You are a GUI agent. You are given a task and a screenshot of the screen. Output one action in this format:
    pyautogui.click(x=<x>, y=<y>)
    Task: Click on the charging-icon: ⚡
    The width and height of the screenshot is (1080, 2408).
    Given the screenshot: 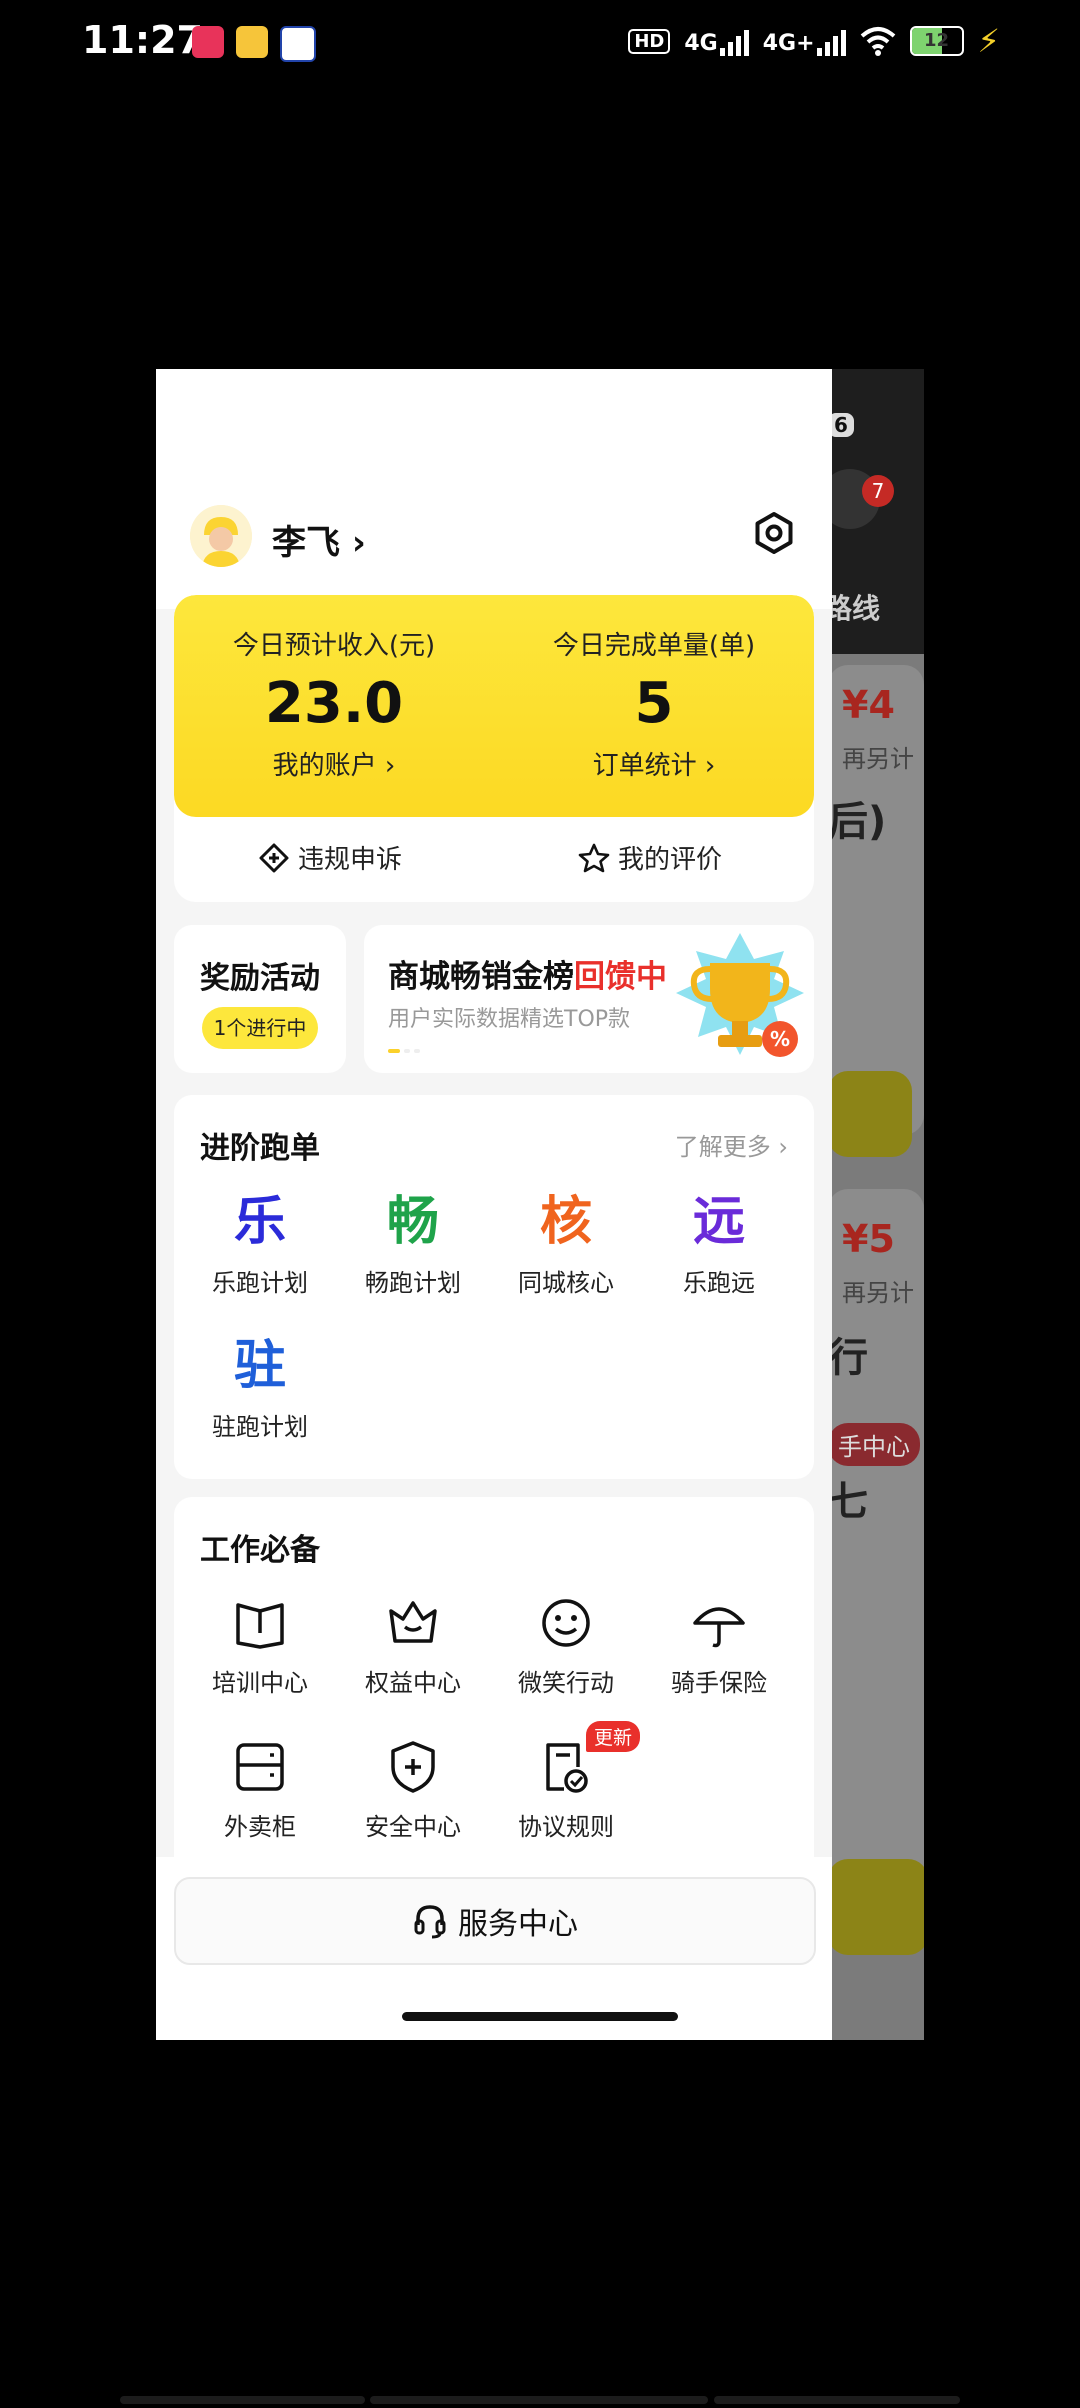 What is the action you would take?
    pyautogui.click(x=988, y=41)
    